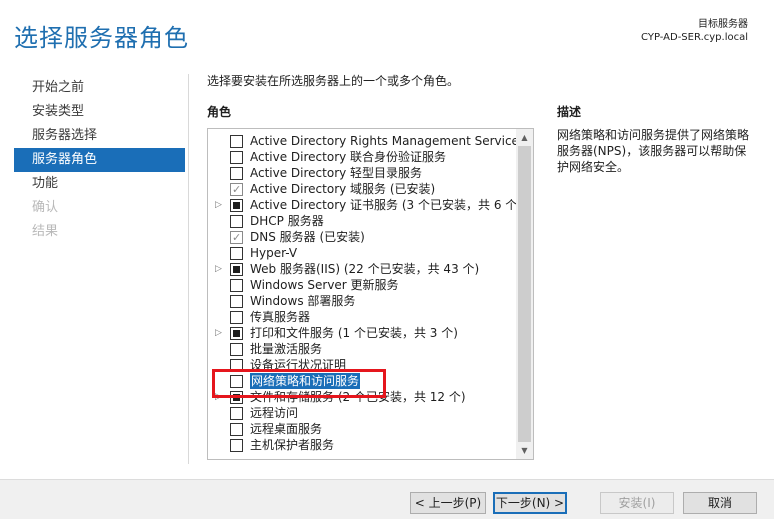 The image size is (774, 519). What do you see at coordinates (302, 301) in the screenshot?
I see `role-label: Windows 部署服务` at bounding box center [302, 301].